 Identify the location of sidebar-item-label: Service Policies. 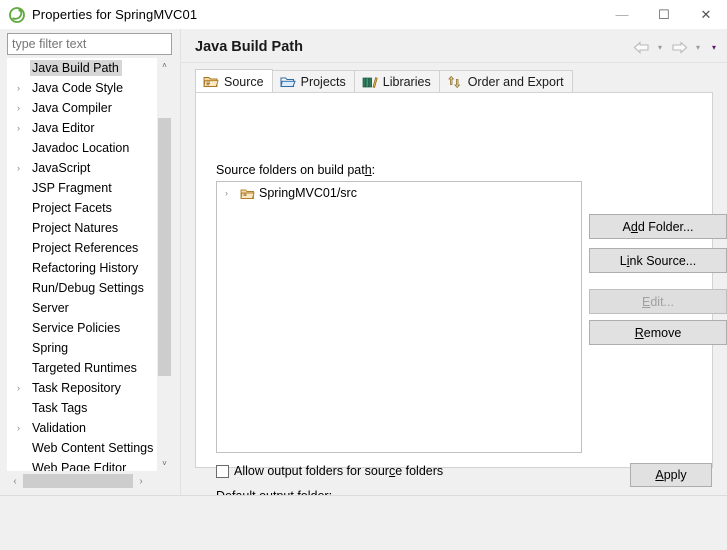
(76, 328).